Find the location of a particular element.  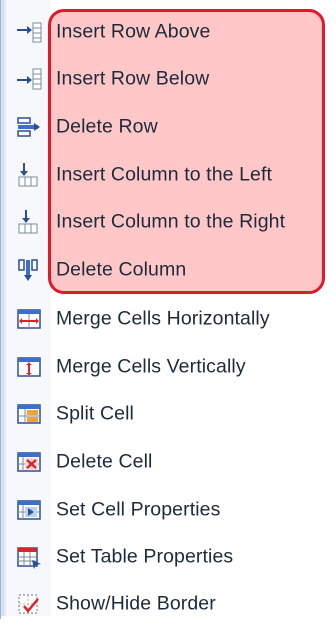

merge-cells-horizontally-icon is located at coordinates (29, 319).